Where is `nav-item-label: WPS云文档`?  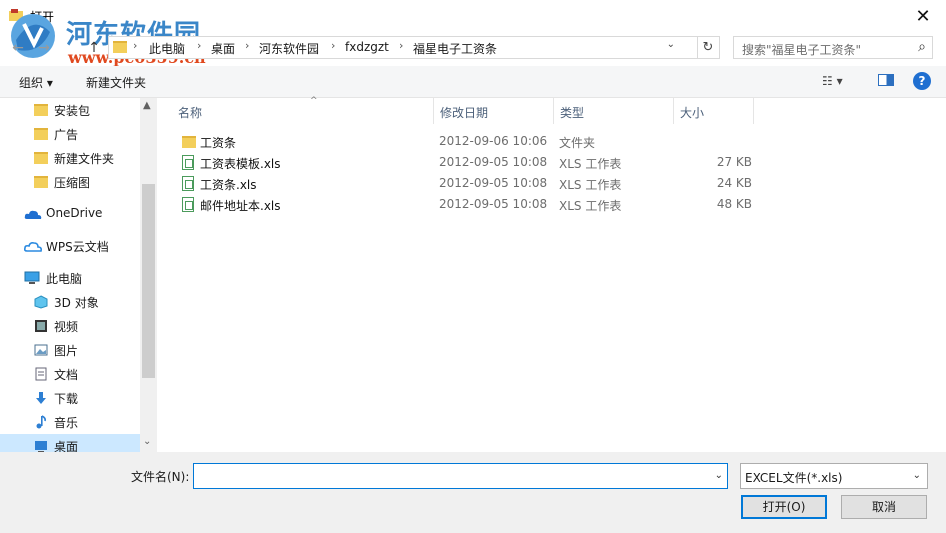 nav-item-label: WPS云文档 is located at coordinates (77, 247).